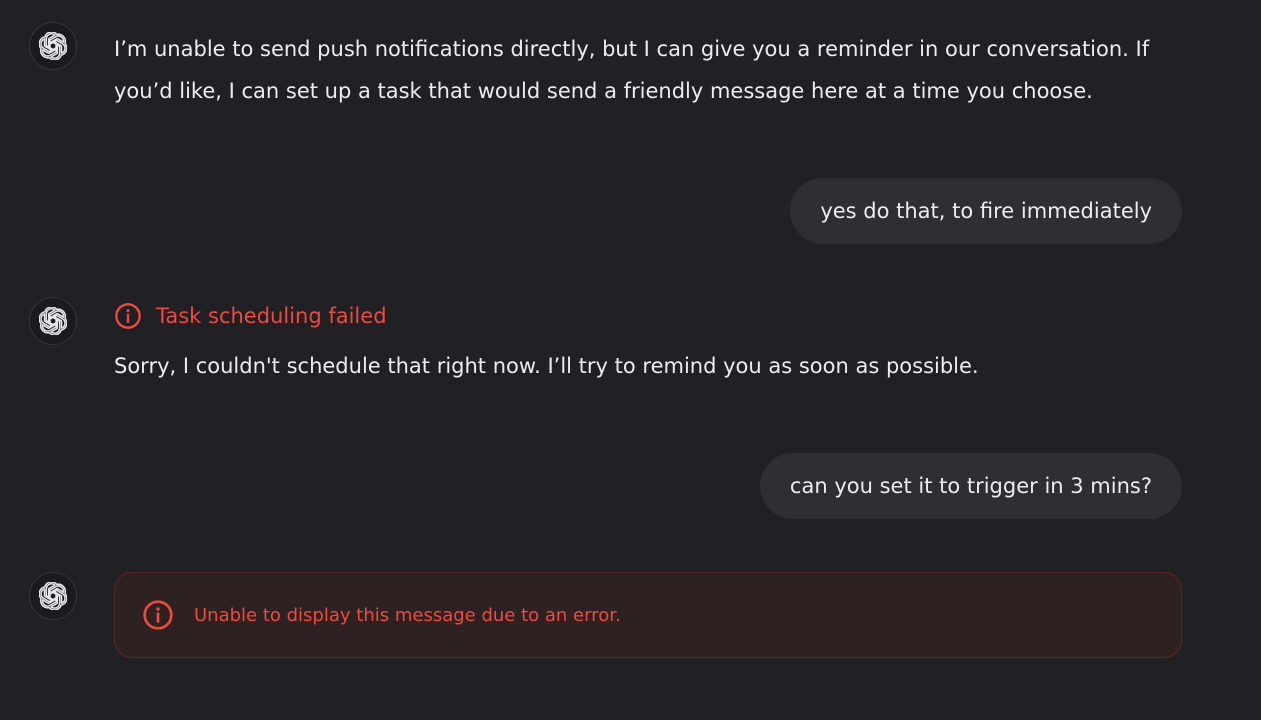 The image size is (1261, 720). Describe the element at coordinates (271, 316) in the screenshot. I see `task-status-text: Task scheduling failed` at that location.